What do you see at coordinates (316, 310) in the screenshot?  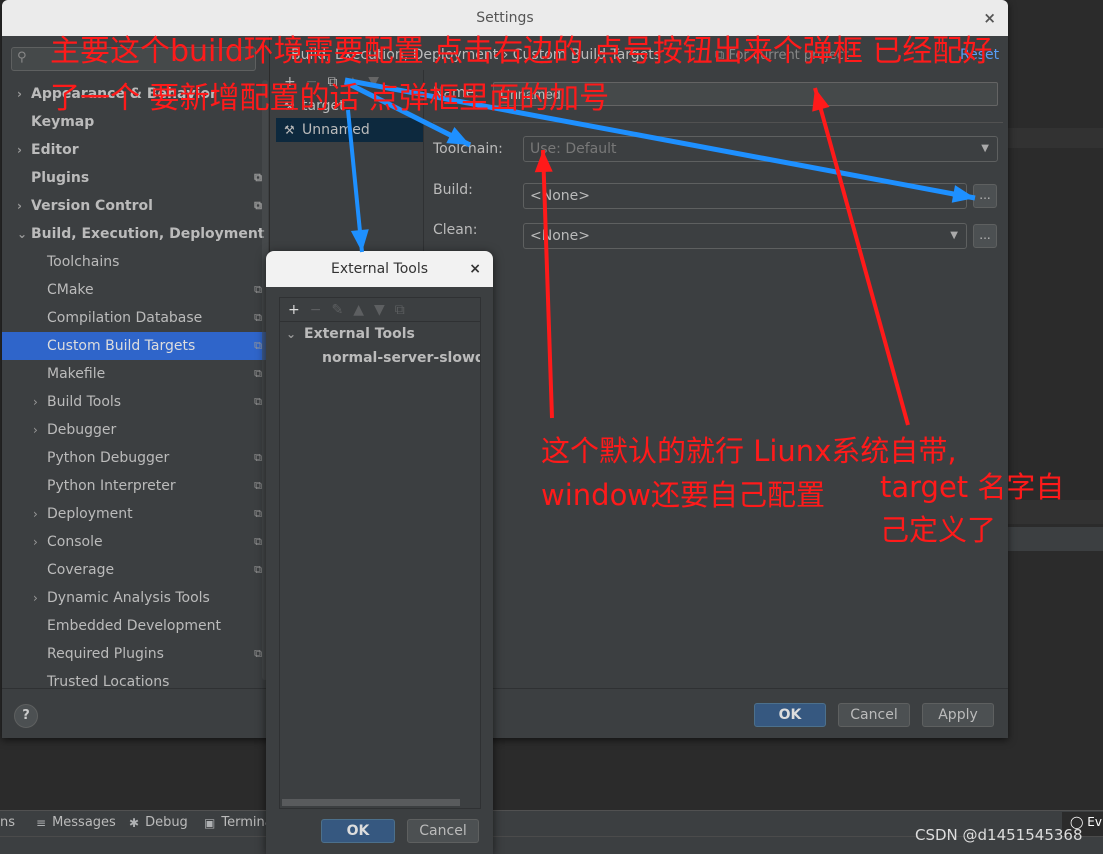 I see `remove-tool-button: −` at bounding box center [316, 310].